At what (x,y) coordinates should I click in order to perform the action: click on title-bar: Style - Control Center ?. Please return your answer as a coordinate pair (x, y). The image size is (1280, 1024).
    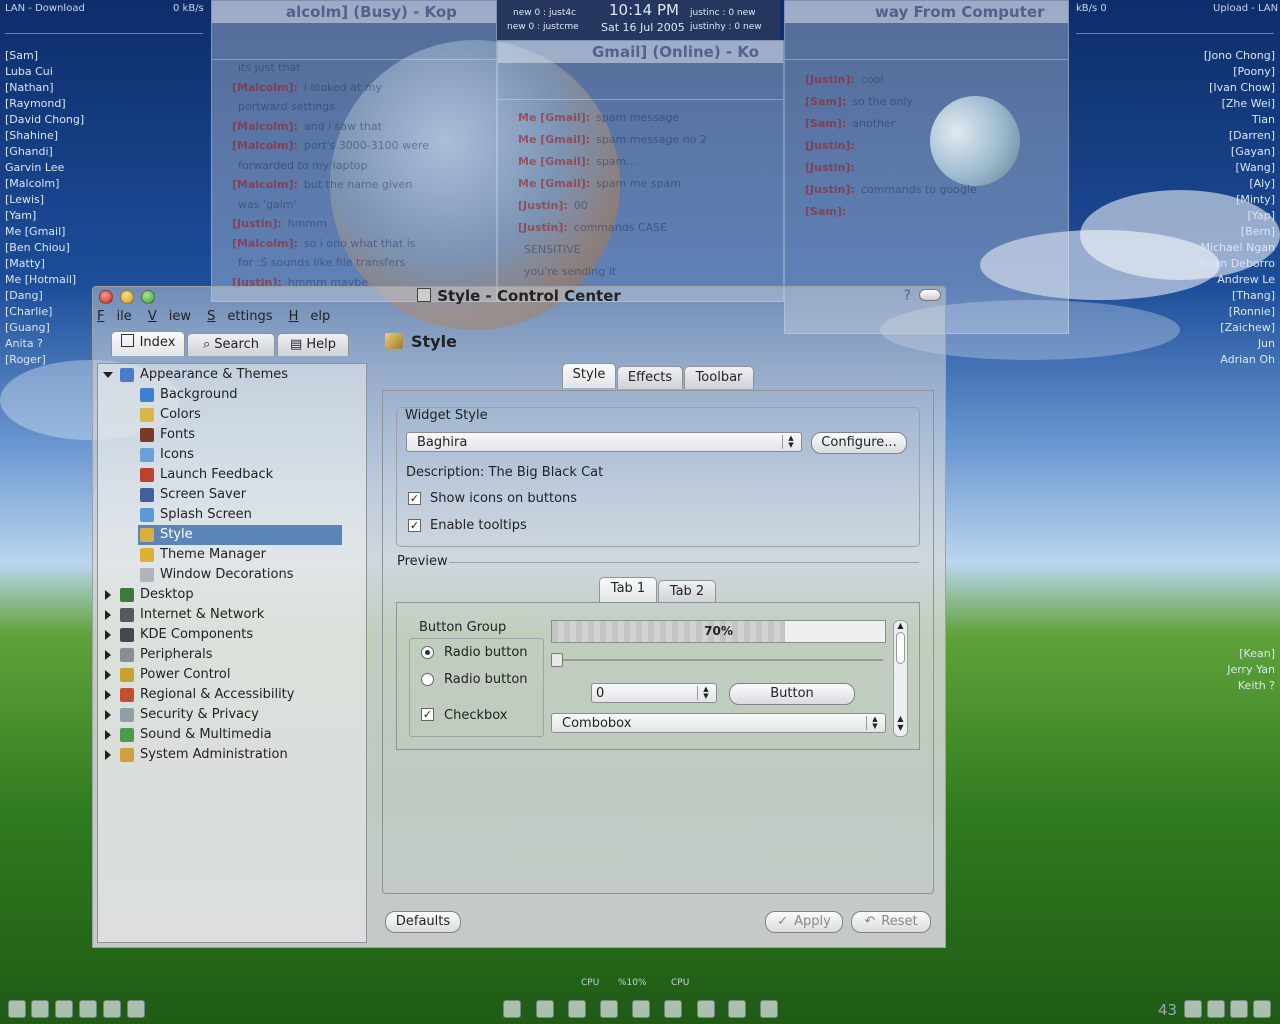
    Looking at the image, I should click on (519, 297).